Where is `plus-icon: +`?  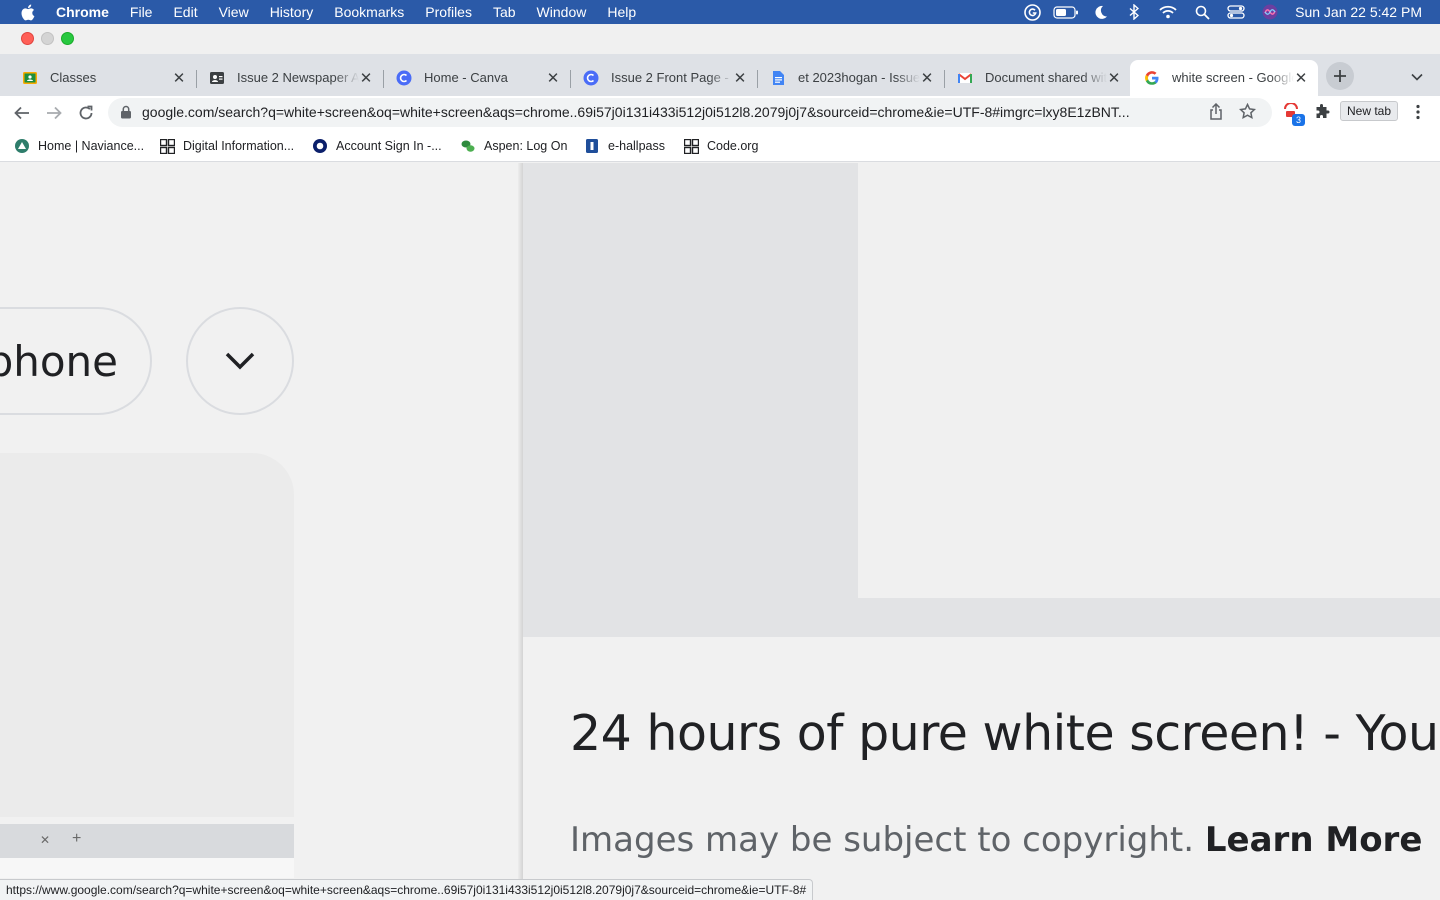 plus-icon: + is located at coordinates (77, 838).